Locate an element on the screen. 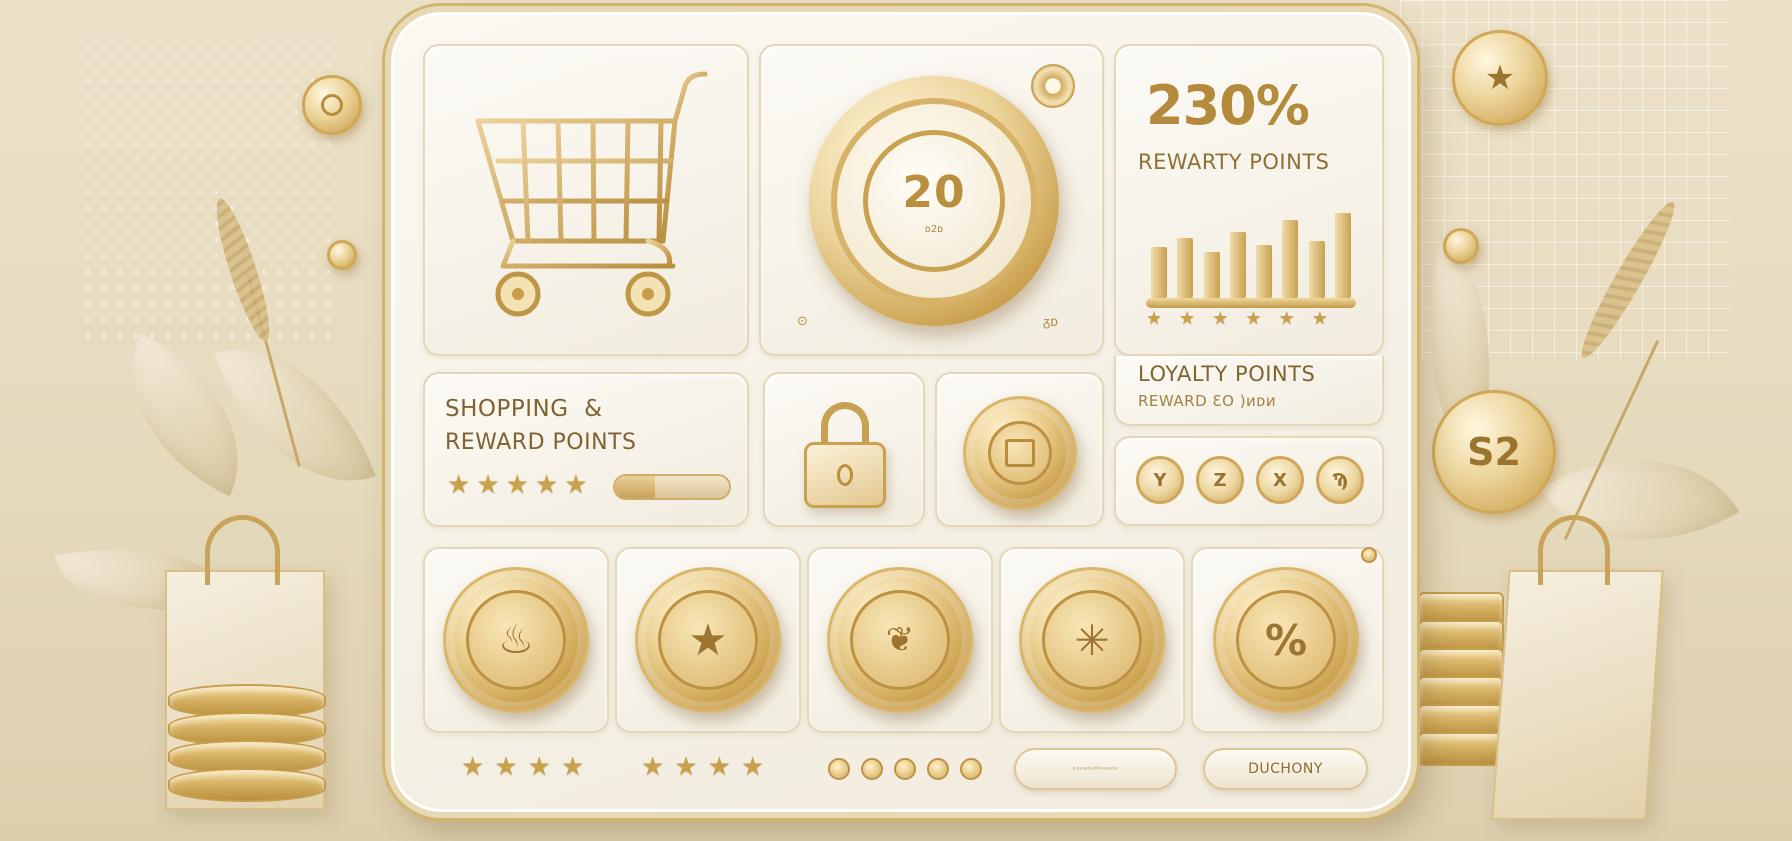 Image resolution: width=1792 pixels, height=841 pixels. coin-icon-x: X is located at coordinates (1280, 480).